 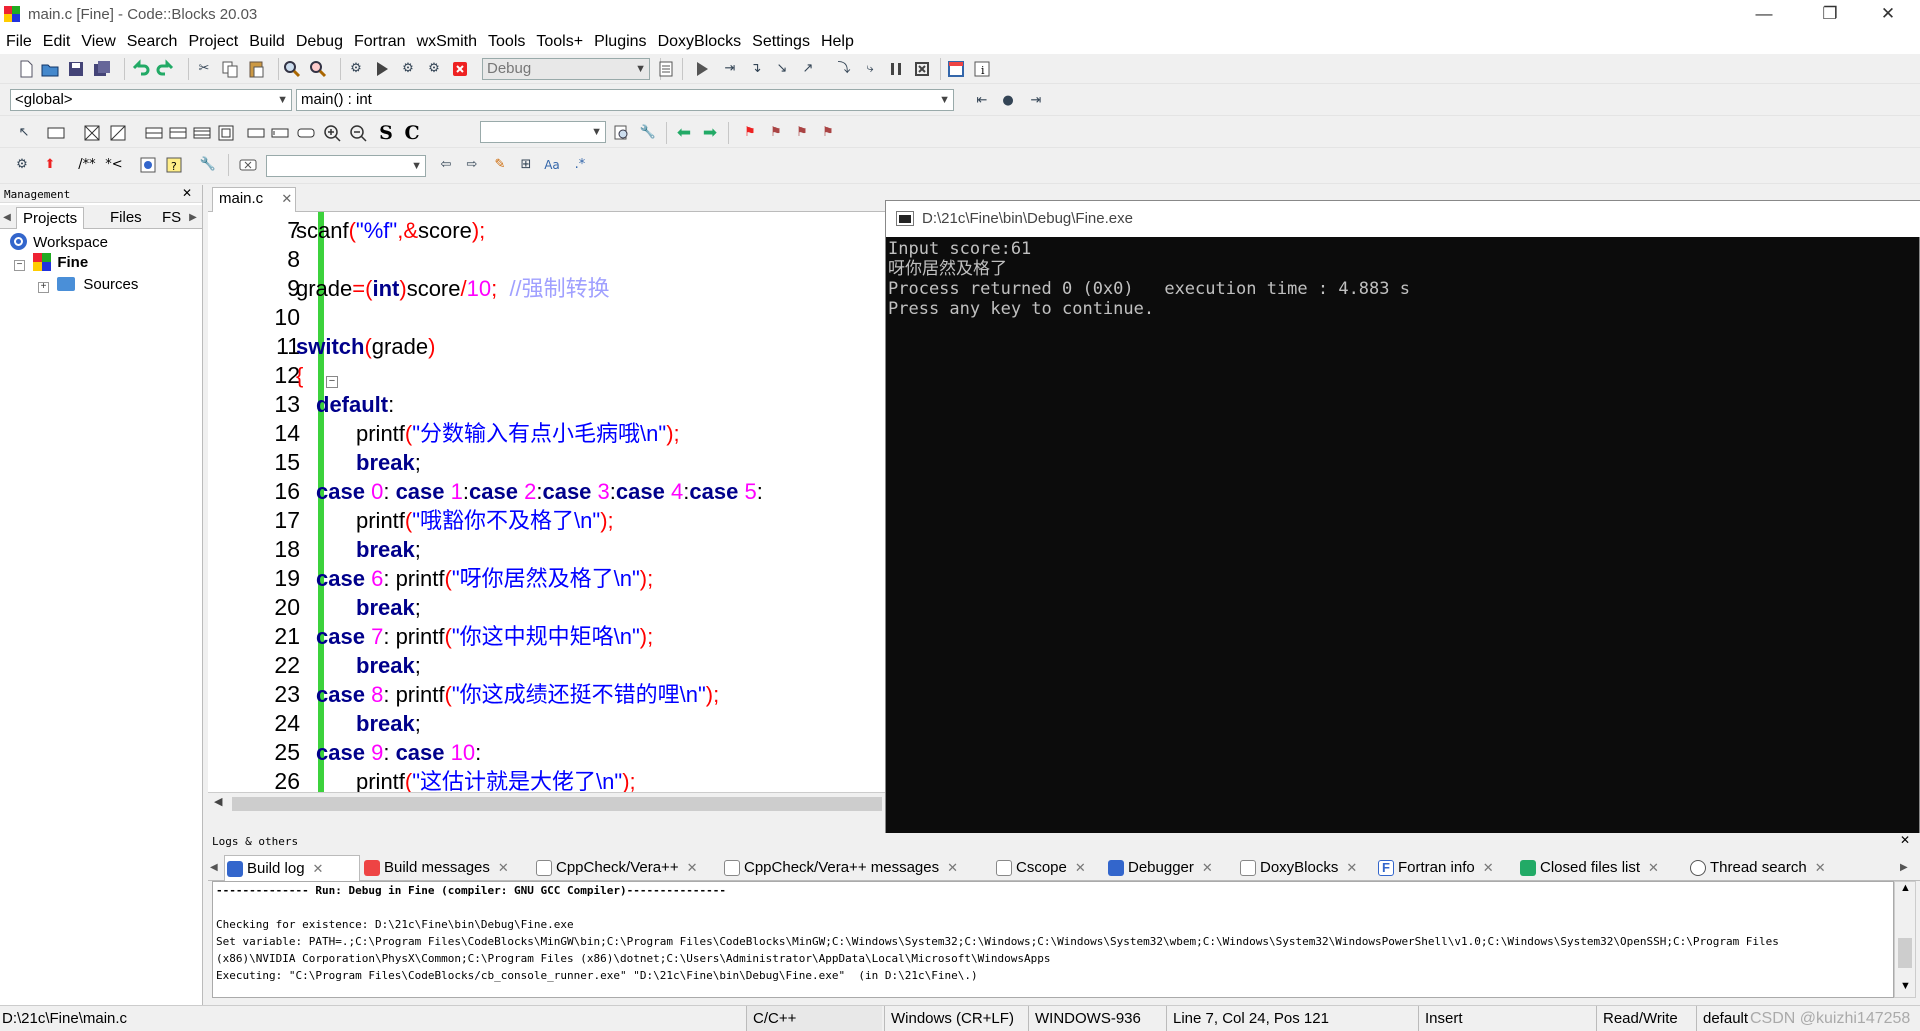 What do you see at coordinates (506, 41) in the screenshot?
I see `menu-tools: Tools` at bounding box center [506, 41].